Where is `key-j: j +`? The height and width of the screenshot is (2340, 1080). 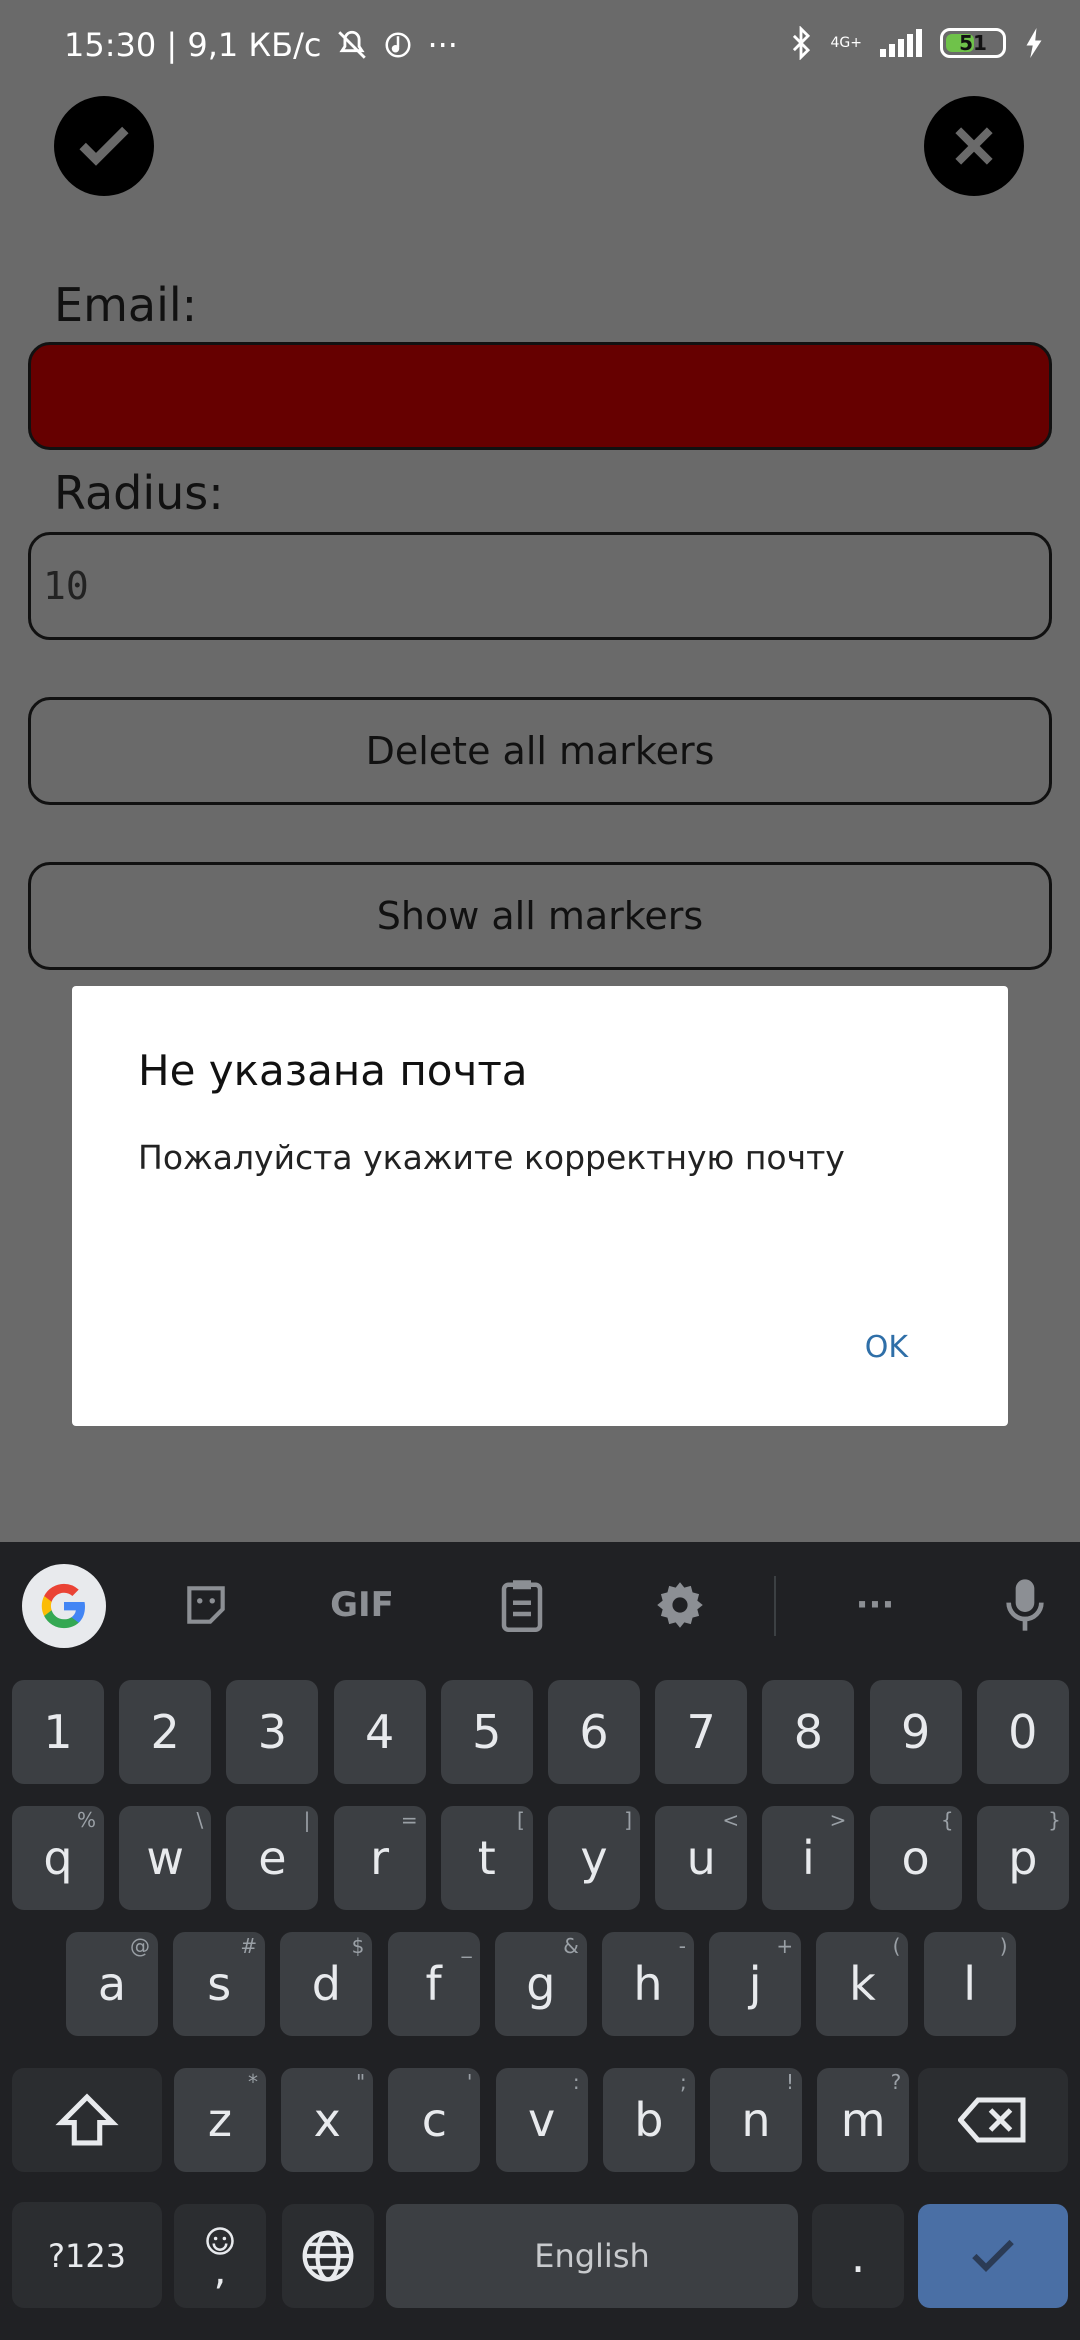
key-j: j + is located at coordinates (755, 1984).